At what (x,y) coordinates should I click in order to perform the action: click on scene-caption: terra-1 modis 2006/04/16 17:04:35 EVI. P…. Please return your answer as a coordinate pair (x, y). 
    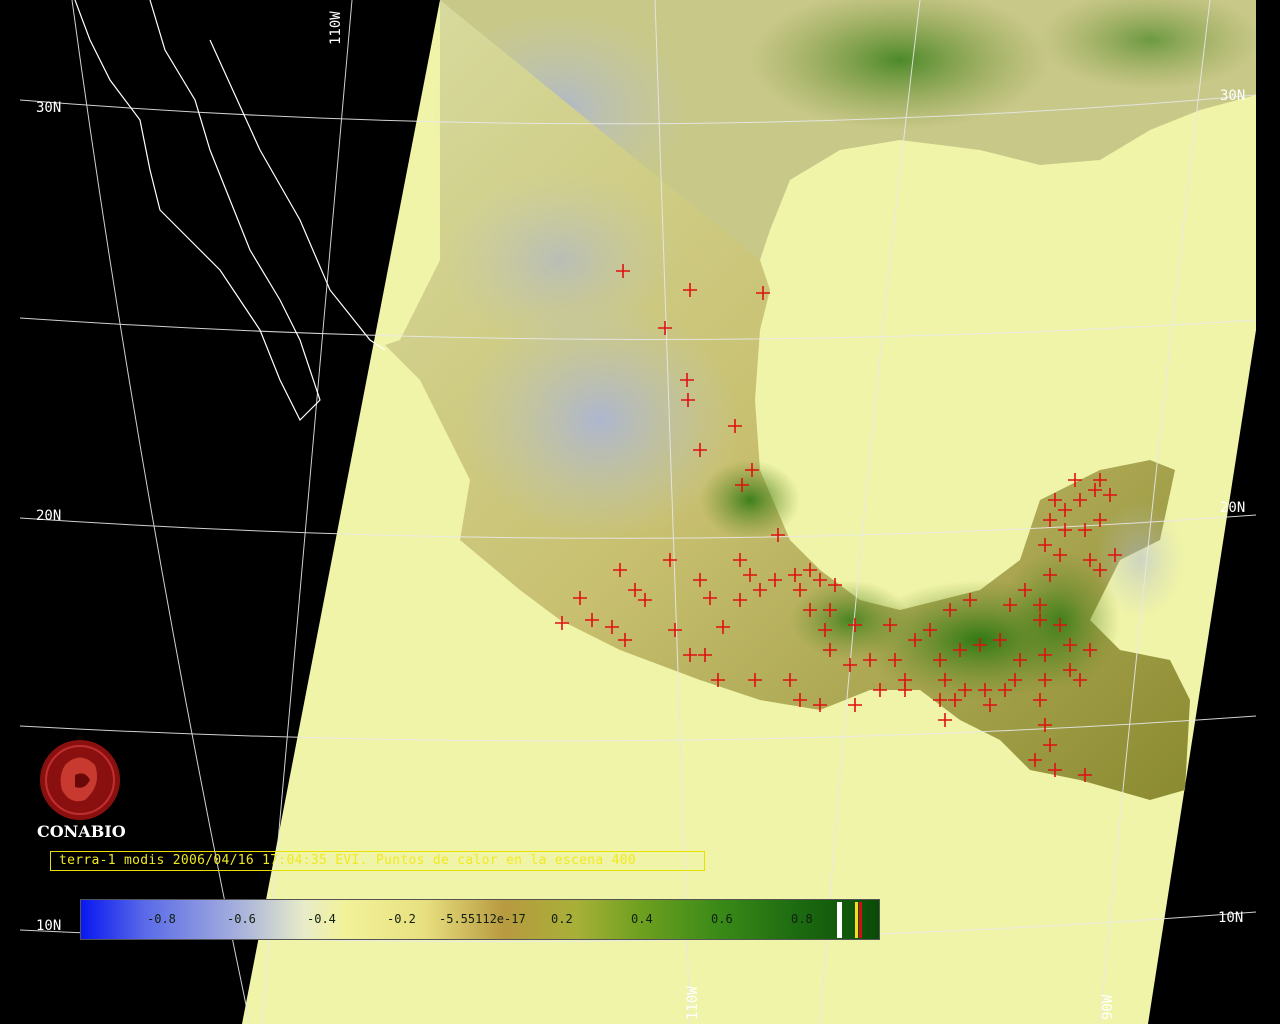
    Looking at the image, I should click on (377, 861).